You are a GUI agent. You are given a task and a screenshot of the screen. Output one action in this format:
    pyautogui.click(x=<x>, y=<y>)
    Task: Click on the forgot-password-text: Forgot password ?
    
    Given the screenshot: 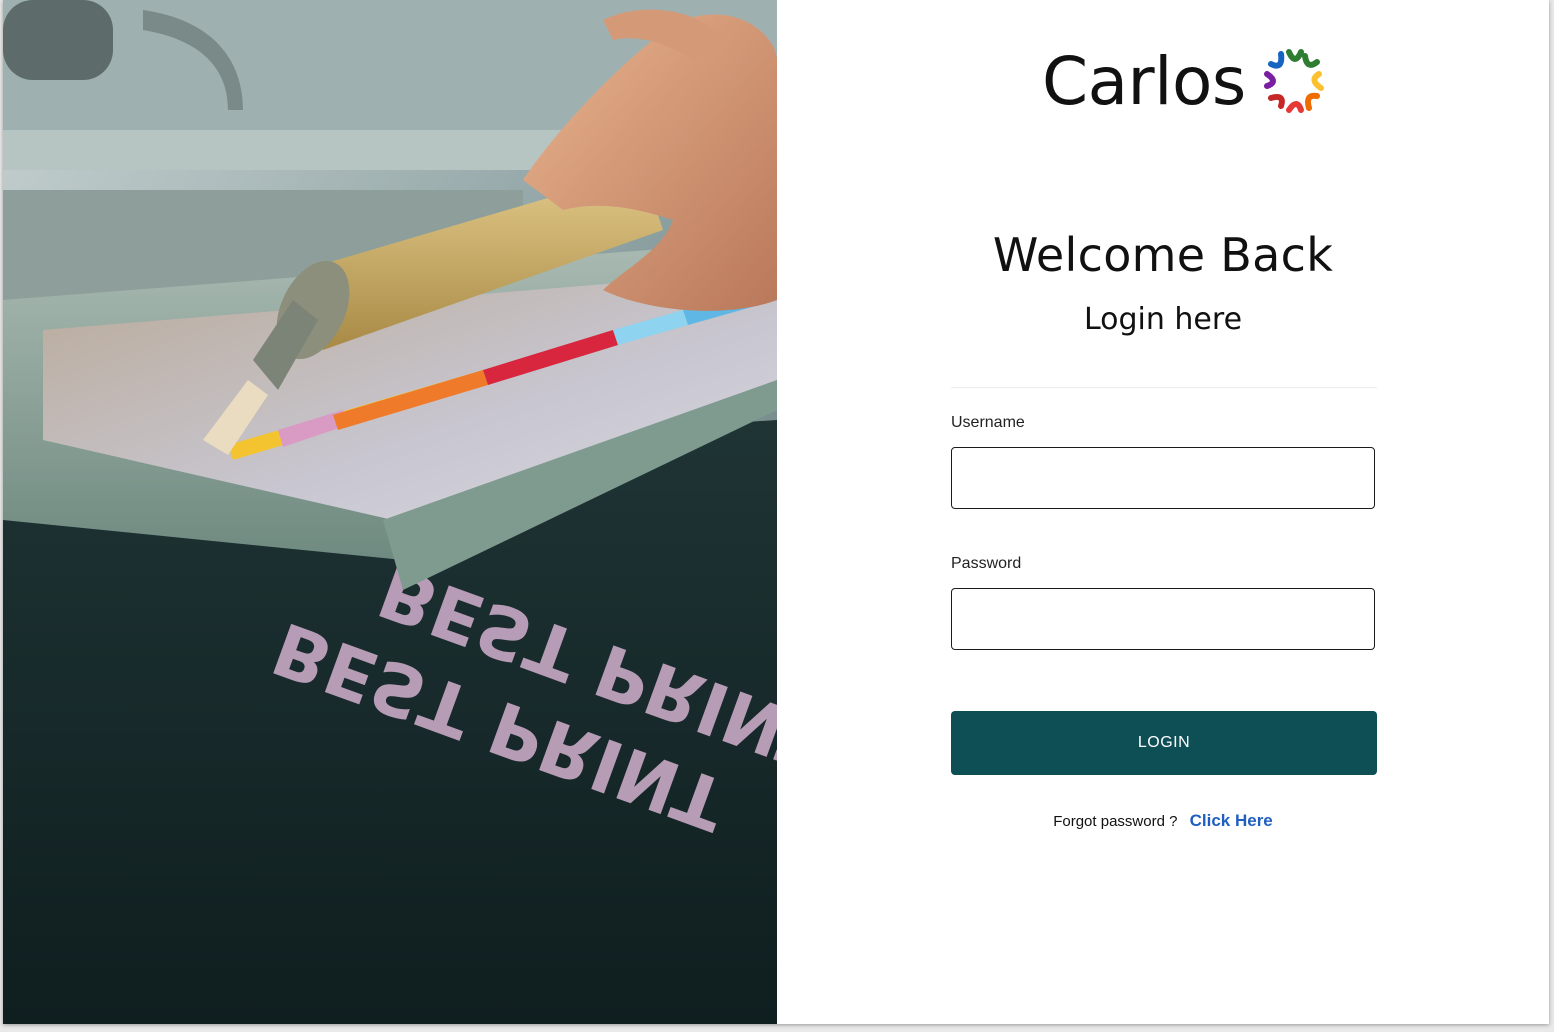 What is the action you would take?
    pyautogui.click(x=1115, y=821)
    